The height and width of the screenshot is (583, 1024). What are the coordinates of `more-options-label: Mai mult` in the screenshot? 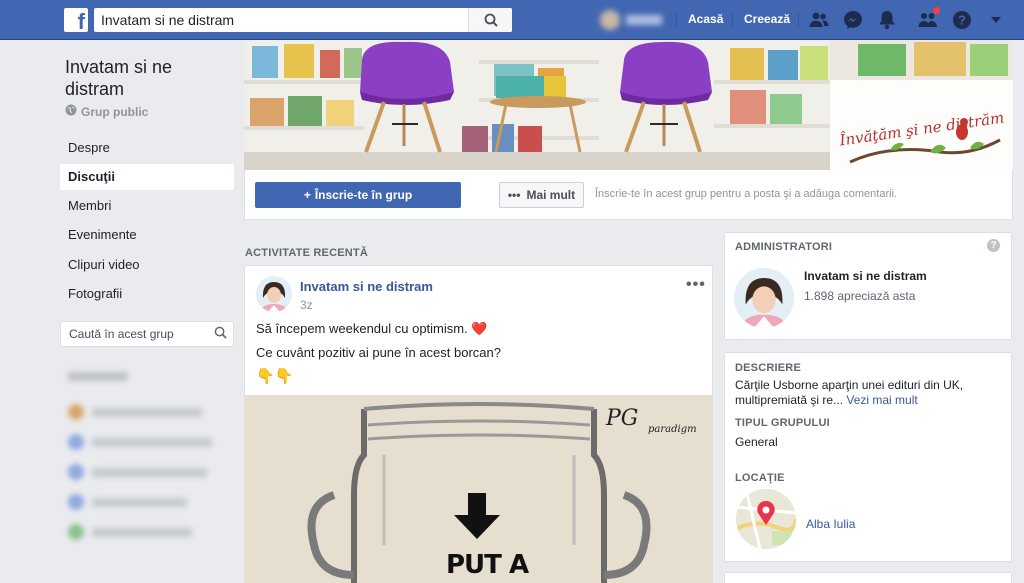 It's located at (551, 195).